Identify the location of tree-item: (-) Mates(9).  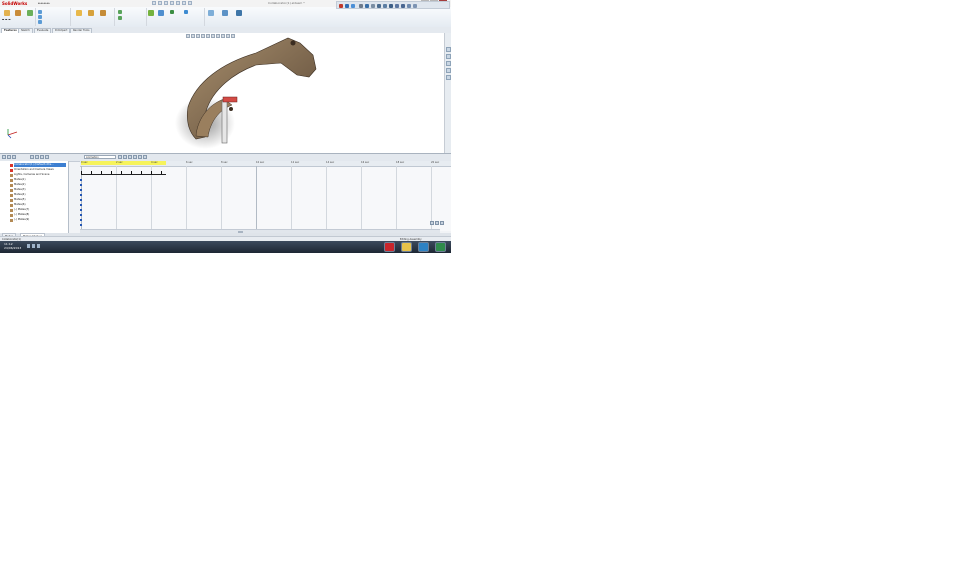
(21, 220).